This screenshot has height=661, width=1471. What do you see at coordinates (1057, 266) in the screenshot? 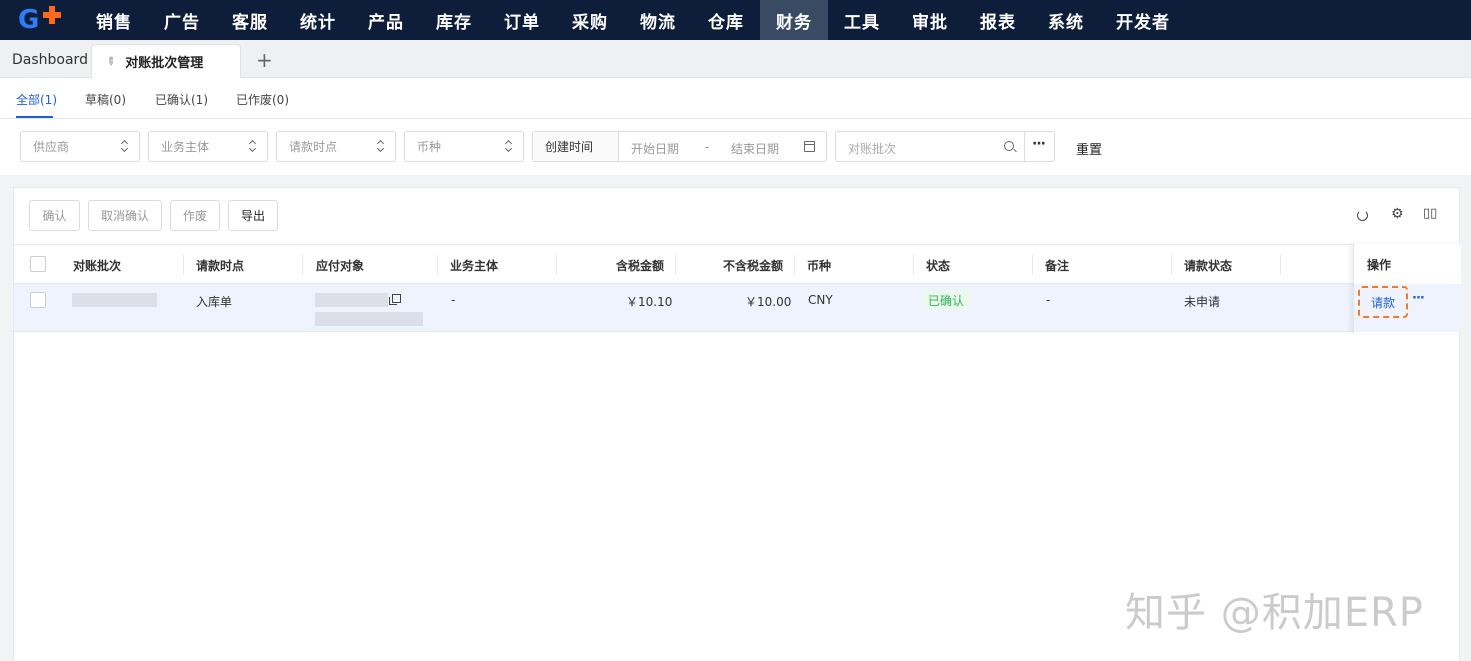
I see `col-remark: 备注` at bounding box center [1057, 266].